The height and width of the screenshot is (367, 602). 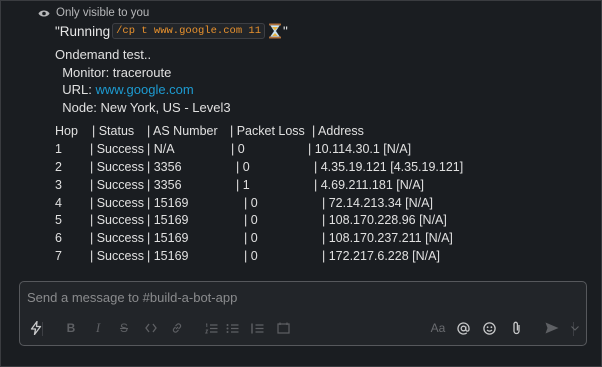 What do you see at coordinates (44, 13) in the screenshot?
I see `eye-icon` at bounding box center [44, 13].